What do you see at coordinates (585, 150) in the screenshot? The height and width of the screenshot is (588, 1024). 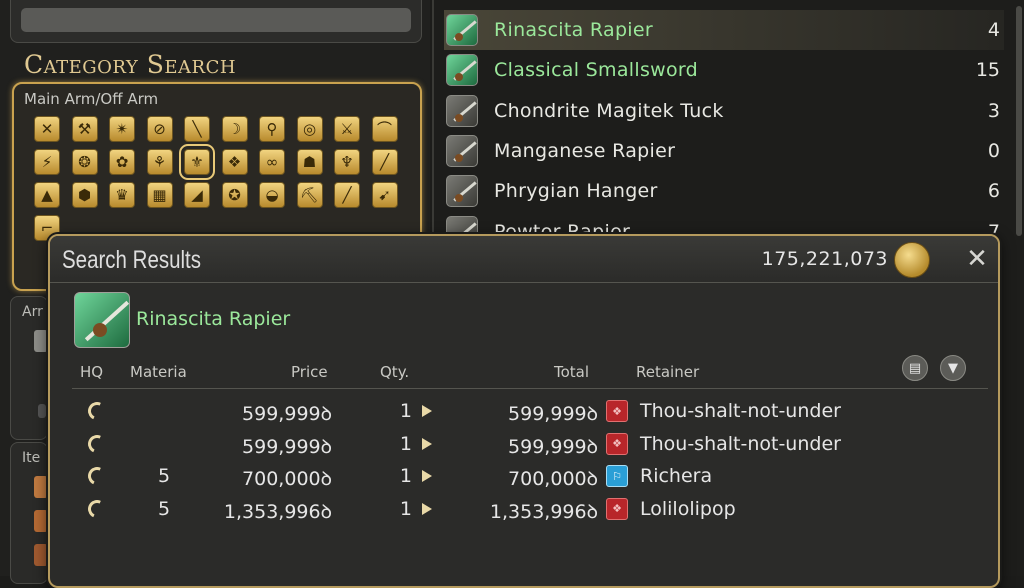 I see `item-name: Manganese Rapier` at bounding box center [585, 150].